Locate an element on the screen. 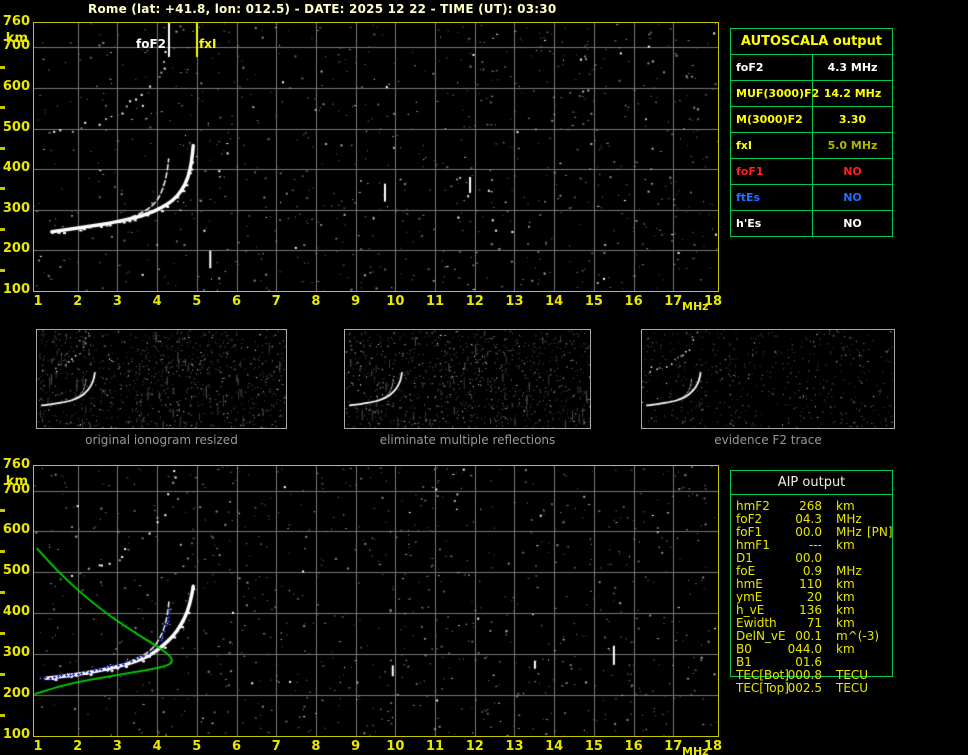 Image resolution: width=968 pixels, height=755 pixels. row-label: h'Es is located at coordinates (772, 224).